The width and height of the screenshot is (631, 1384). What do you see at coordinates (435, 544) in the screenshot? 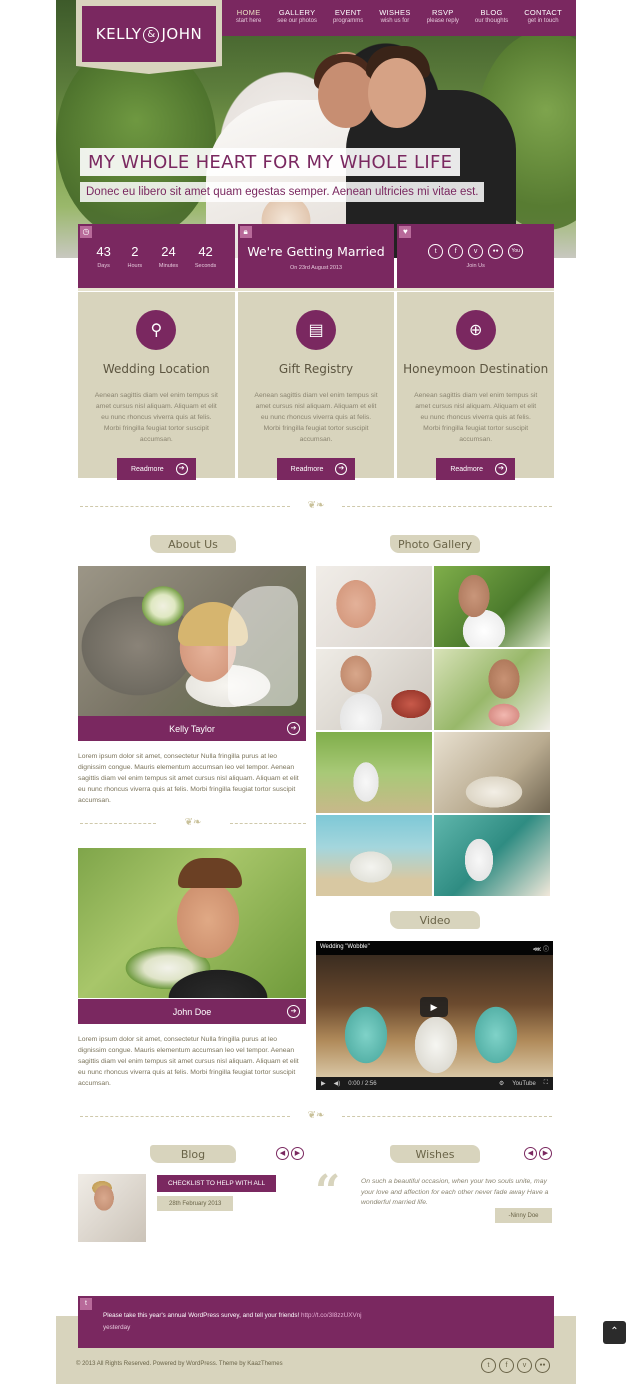
I see `heading-gallery: Photo Gallery` at bounding box center [435, 544].